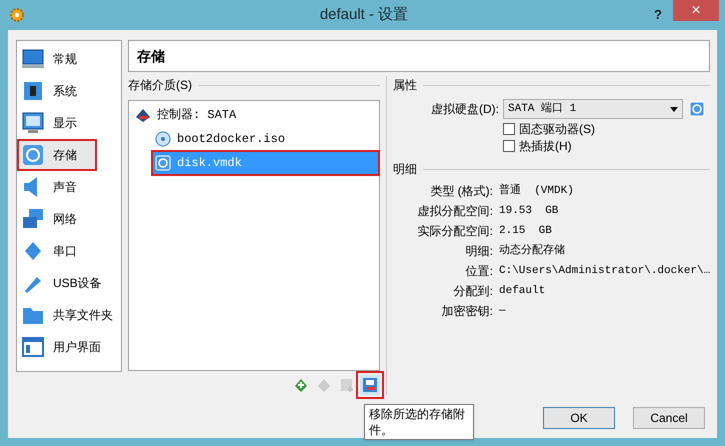 Image resolution: width=725 pixels, height=446 pixels. Describe the element at coordinates (301, 385) in the screenshot. I see `add-controller-icon` at that location.